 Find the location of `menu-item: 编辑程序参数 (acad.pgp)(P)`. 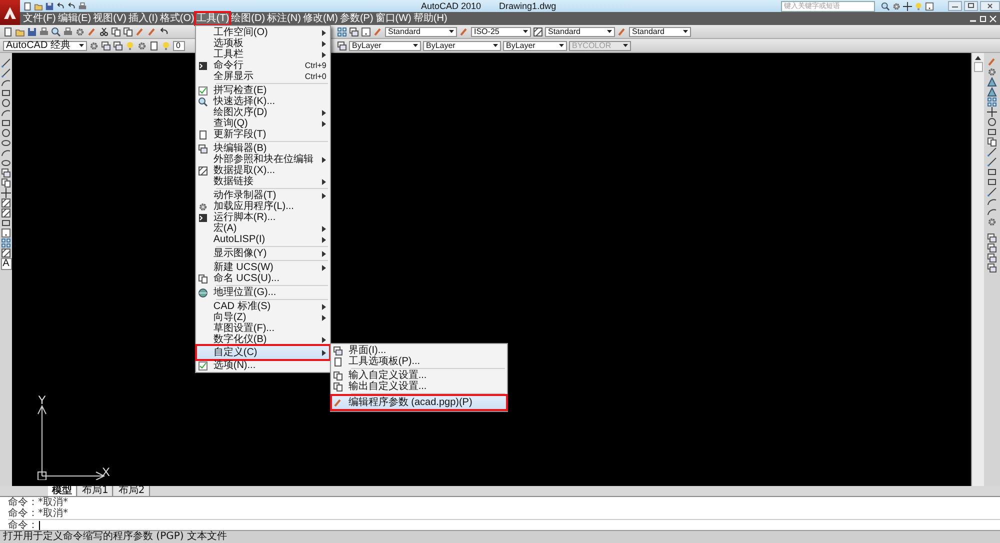

menu-item: 编辑程序参数 (acad.pgp)(P) is located at coordinates (419, 402).